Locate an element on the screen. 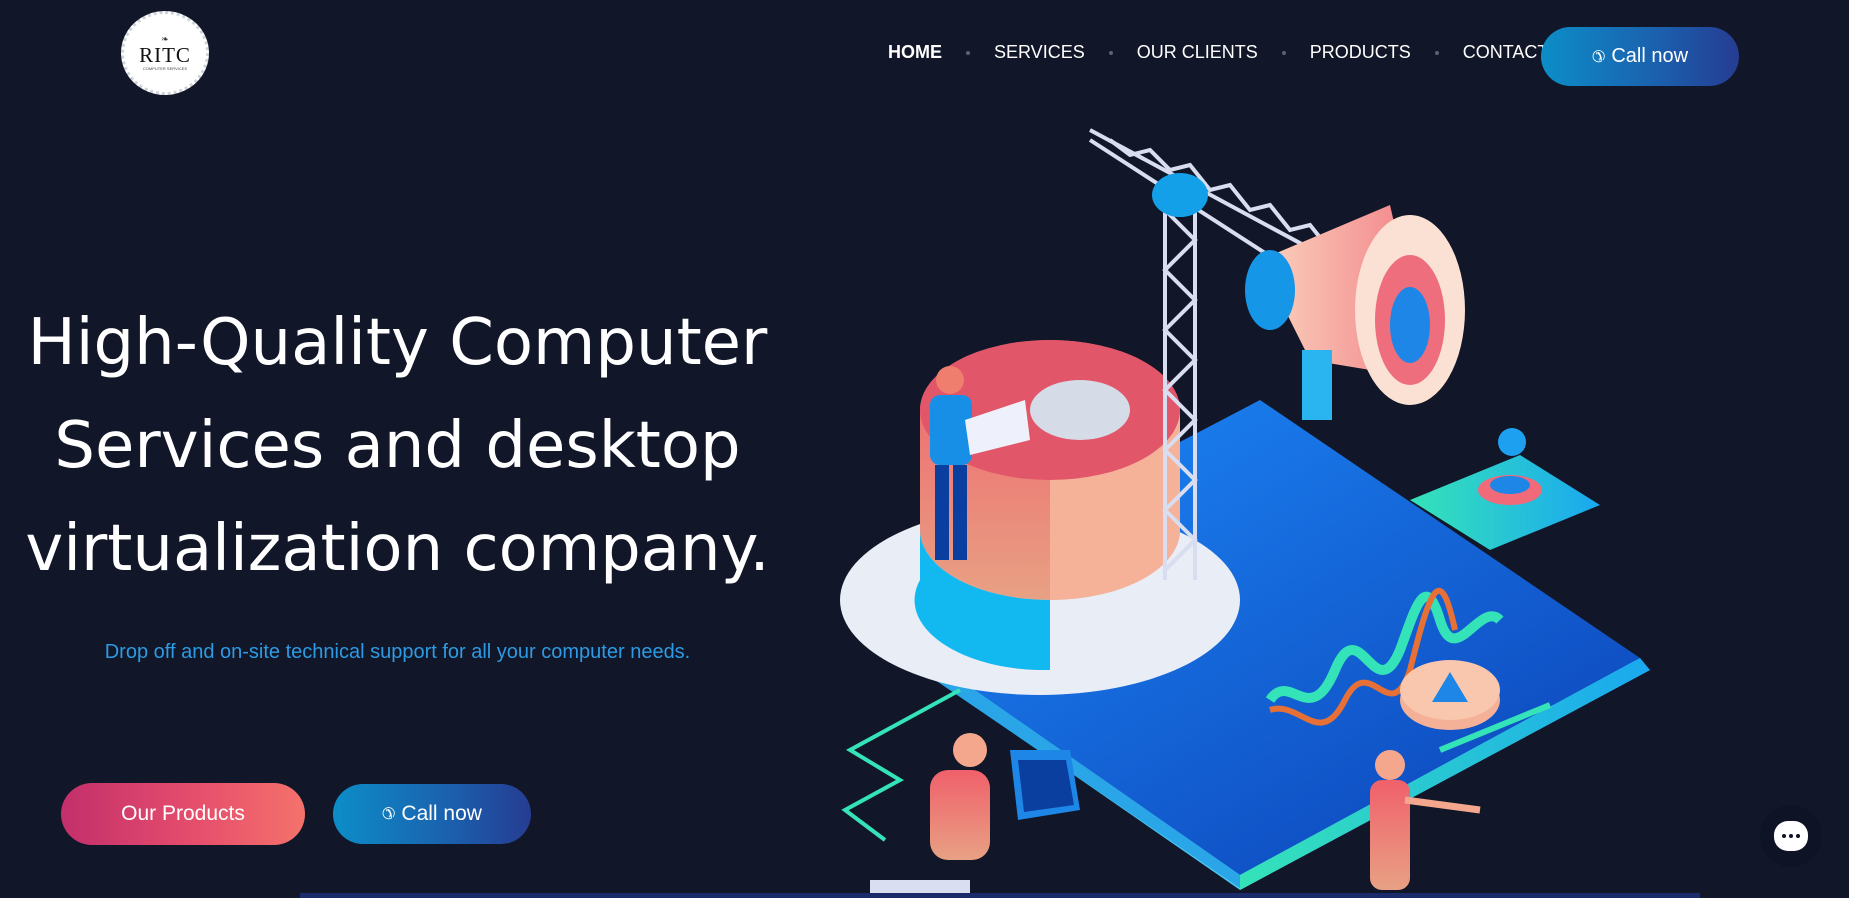 Image resolution: width=1849 pixels, height=898 pixels. chat-bubble-icon is located at coordinates (1791, 836).